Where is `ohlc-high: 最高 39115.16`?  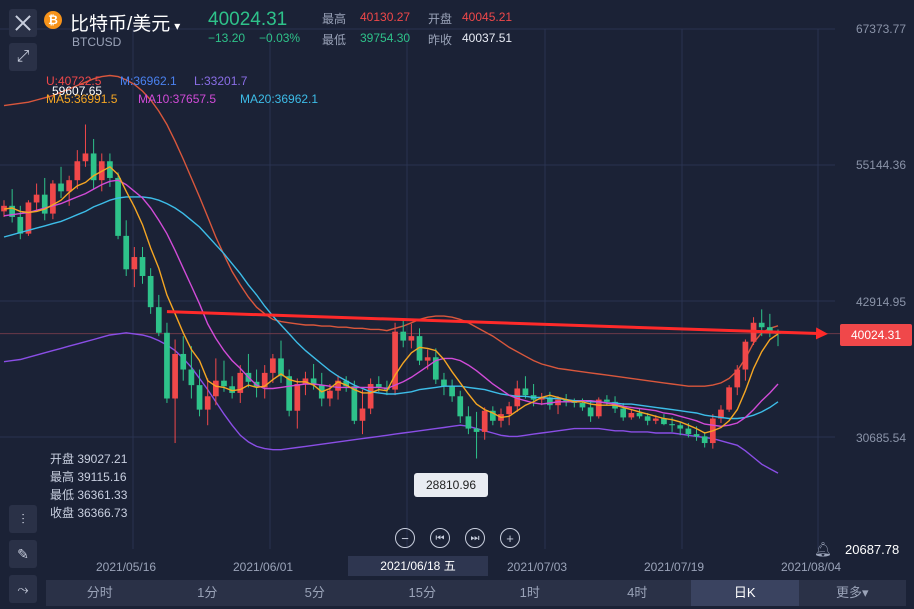
ohlc-high: 最高 39115.16 is located at coordinates (88, 477).